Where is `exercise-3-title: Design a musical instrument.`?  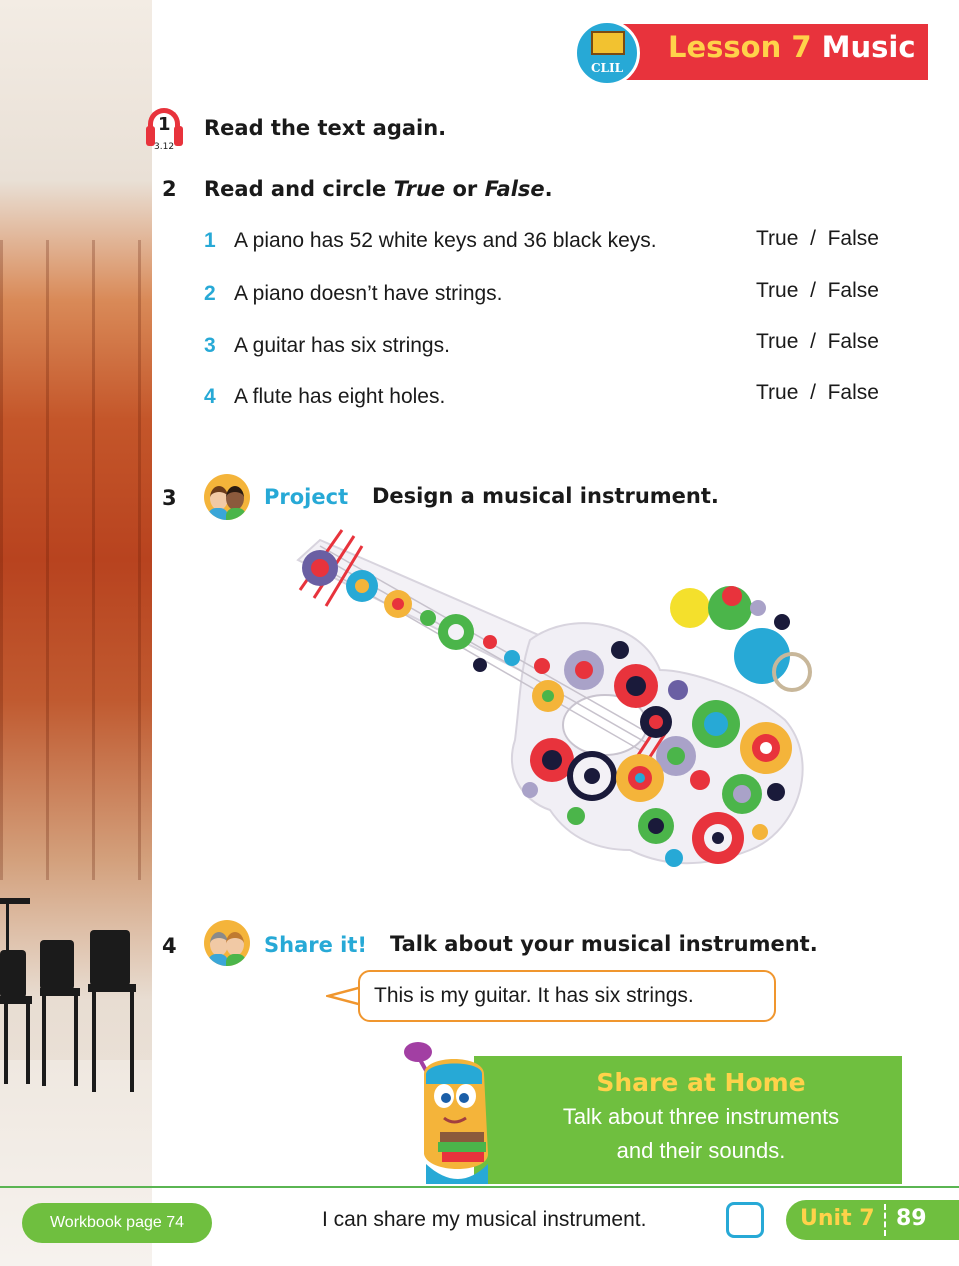 exercise-3-title: Design a musical instrument. is located at coordinates (545, 496).